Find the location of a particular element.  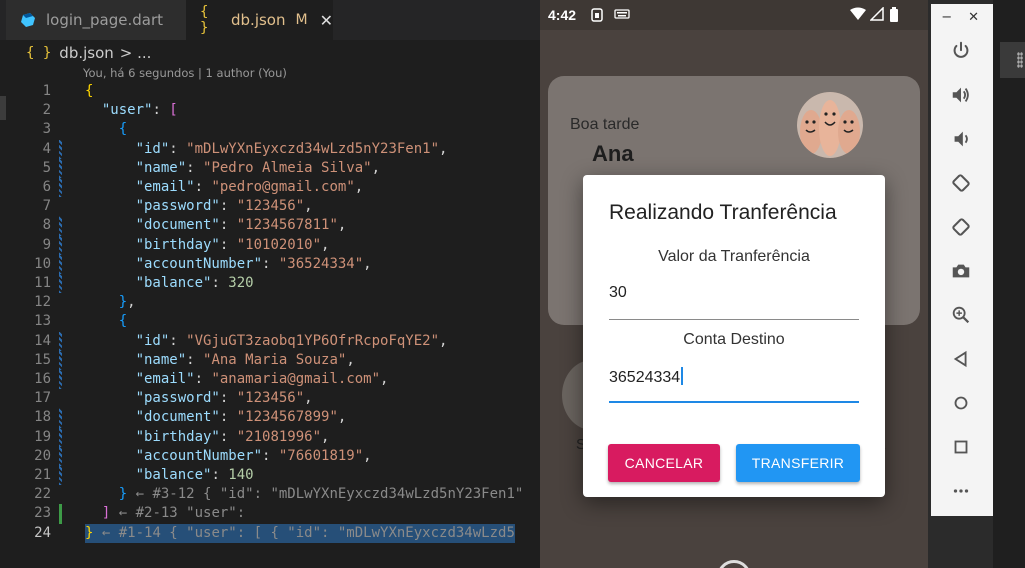

volume-down-icon is located at coordinates (961, 139).